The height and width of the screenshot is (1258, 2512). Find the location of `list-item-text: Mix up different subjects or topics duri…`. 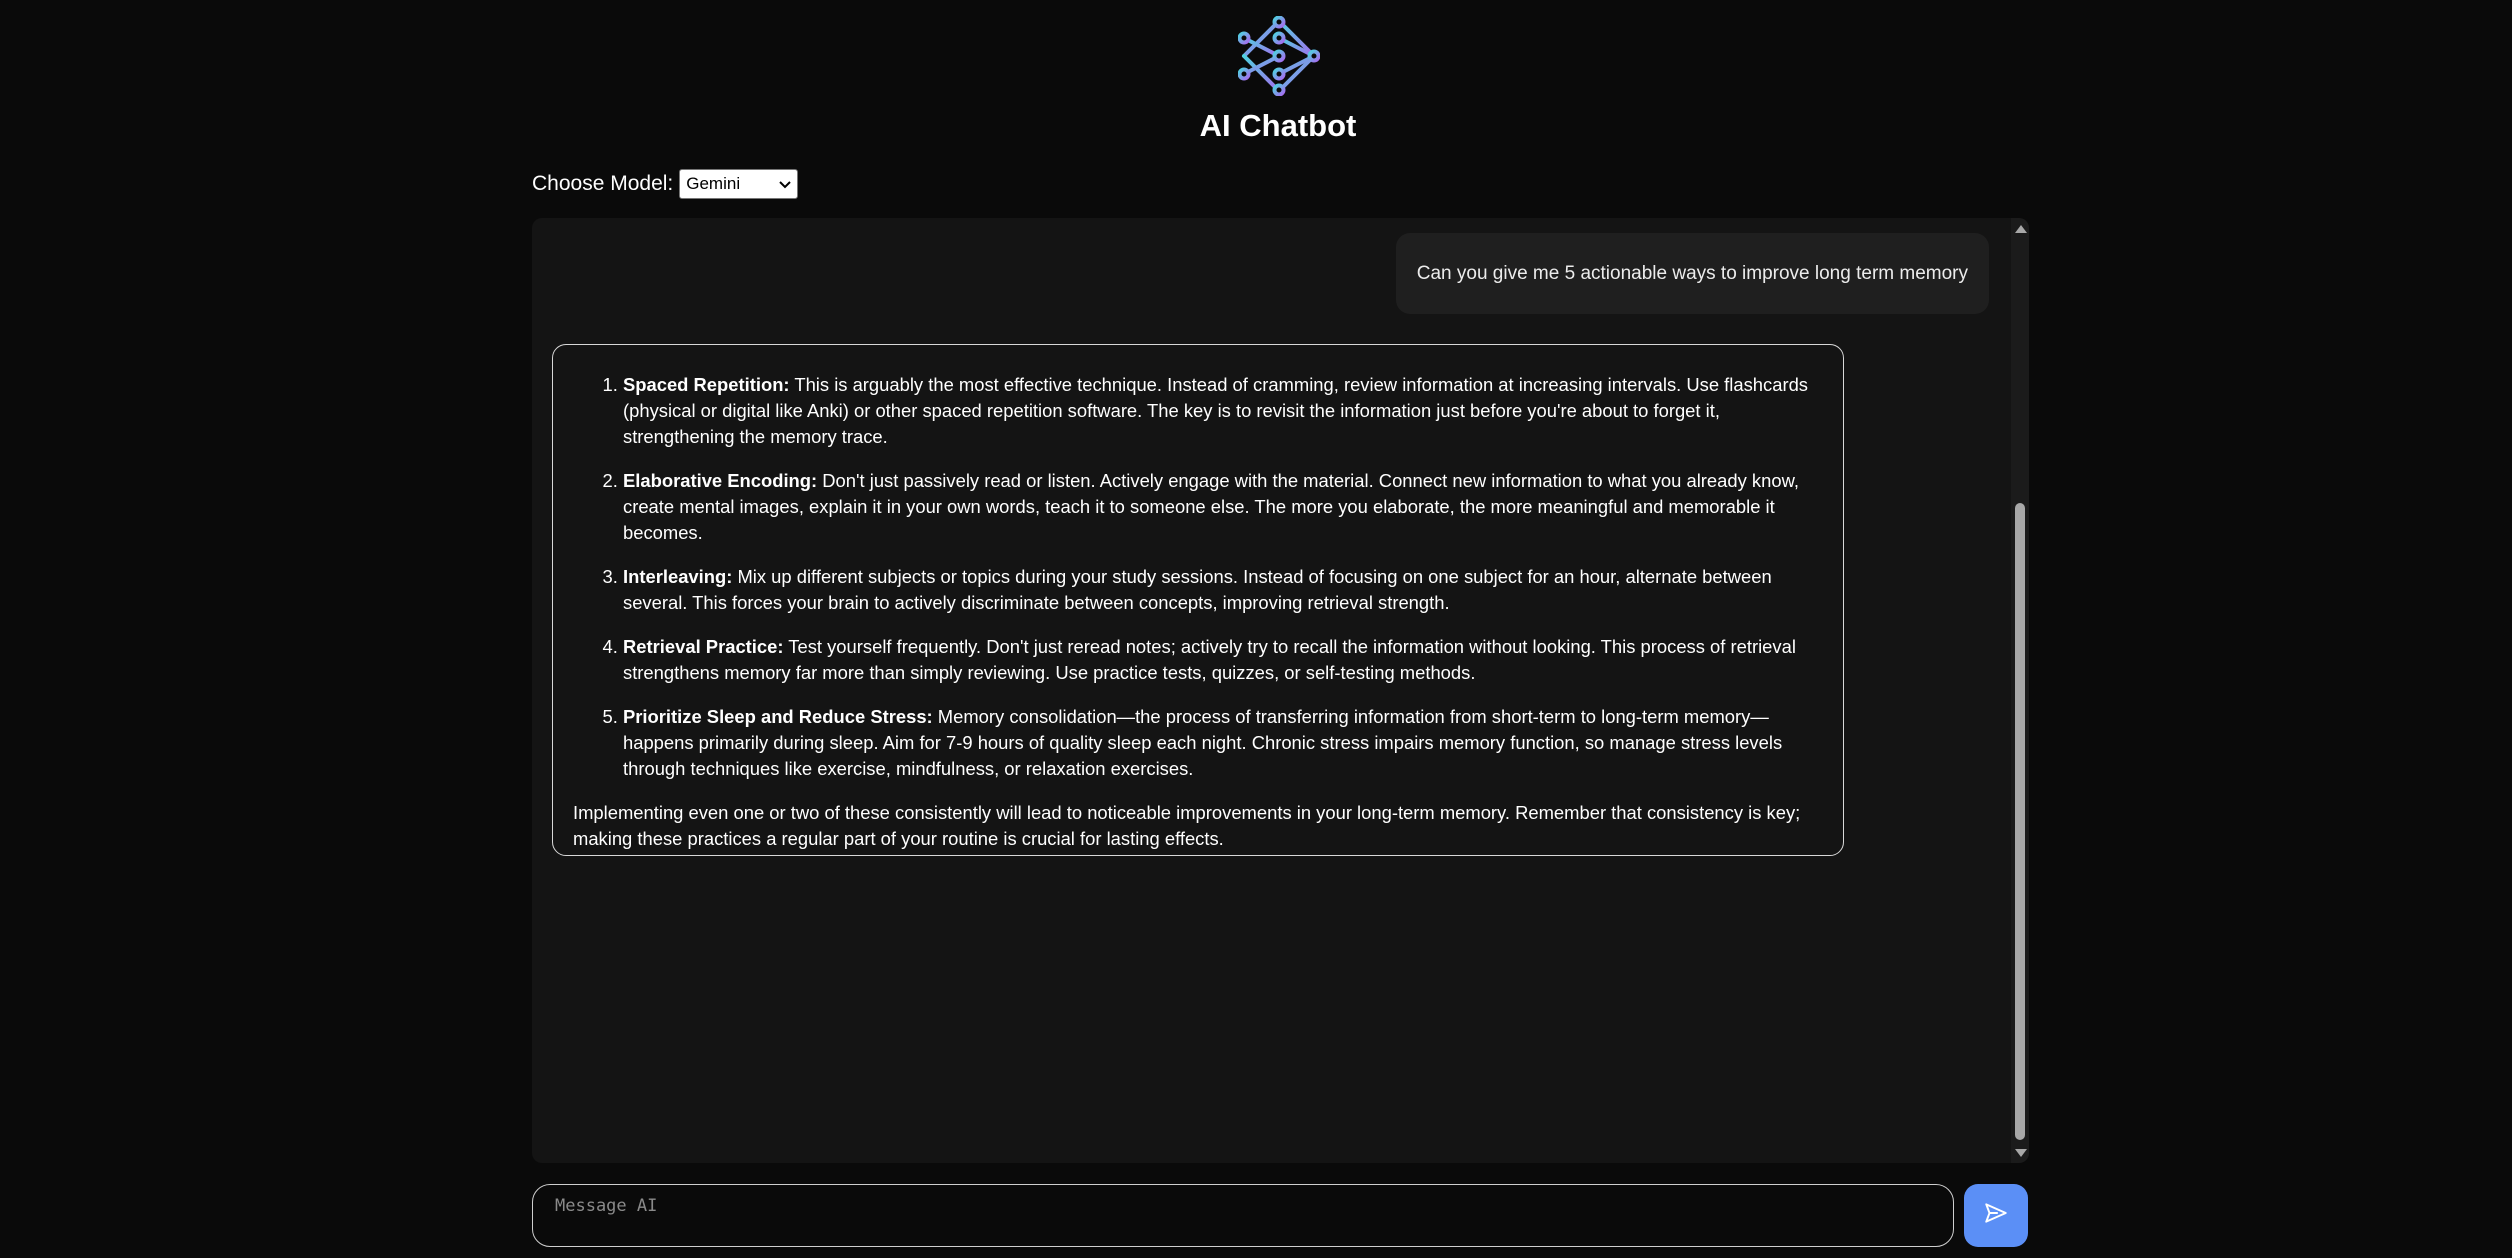

list-item-text: Mix up different subjects or topics duri… is located at coordinates (1197, 589).